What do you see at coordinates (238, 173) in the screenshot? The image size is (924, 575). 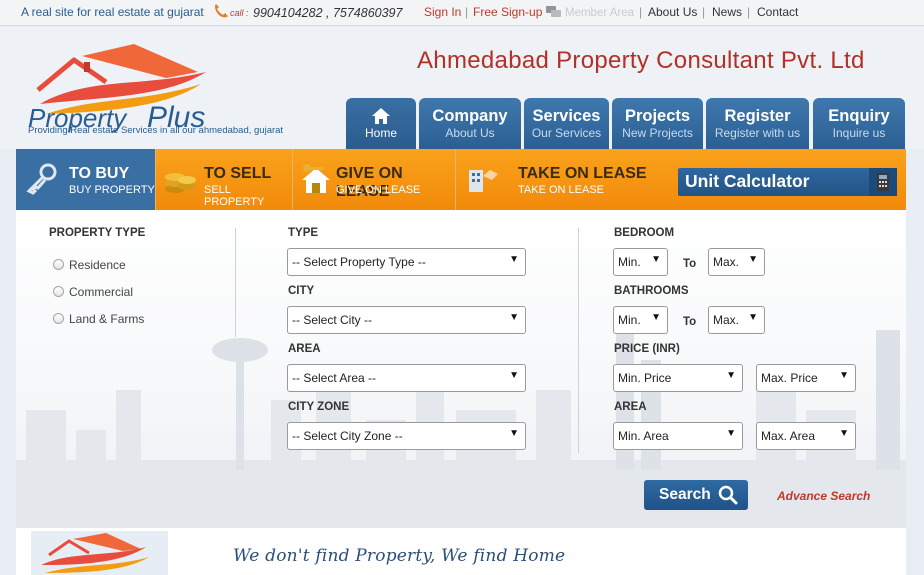 I see `tab-to-sell-title: TO SELL` at bounding box center [238, 173].